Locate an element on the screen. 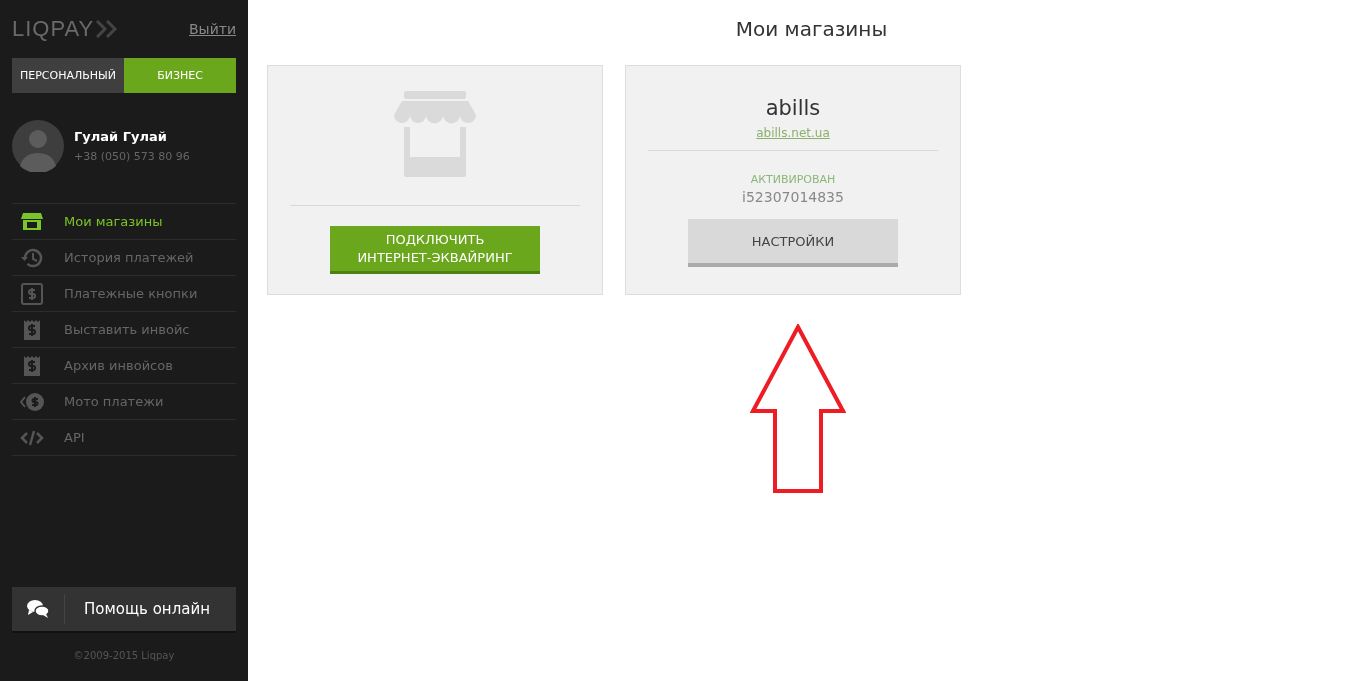  copyright: ©2009-2015 Liqpay is located at coordinates (124, 655).